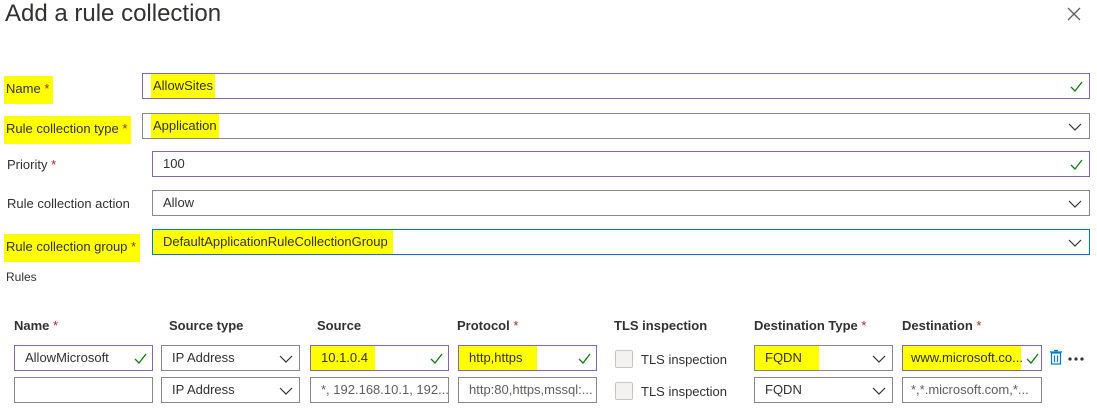 This screenshot has width=1097, height=420. What do you see at coordinates (32, 164) in the screenshot?
I see `priority-label: Priority *` at bounding box center [32, 164].